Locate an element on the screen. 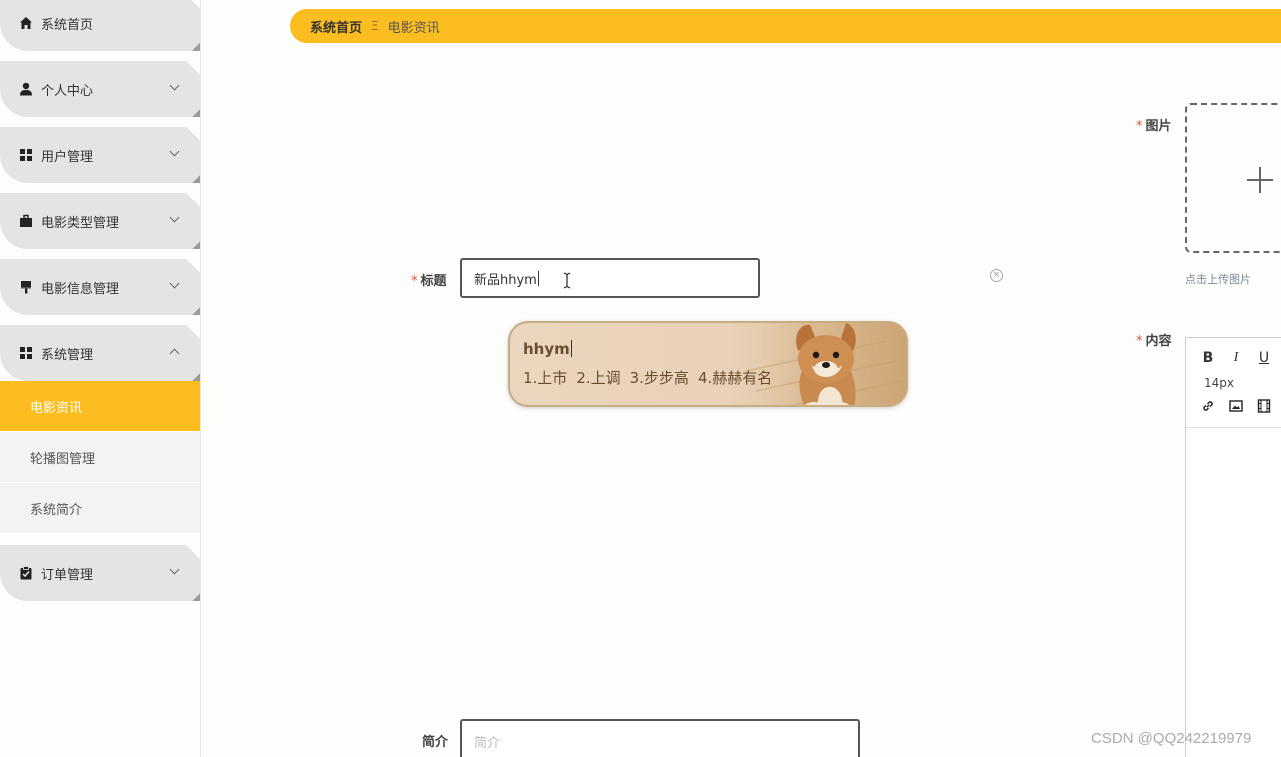 Image resolution: width=1281 pixels, height=757 pixels. image-label-text: 图片 is located at coordinates (1158, 126).